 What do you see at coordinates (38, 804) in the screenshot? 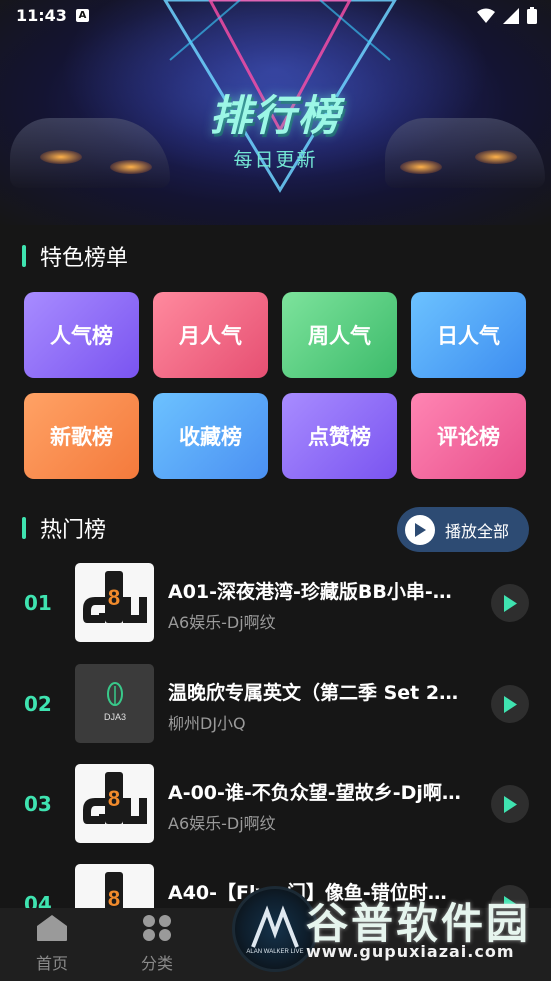
I see `song-rank: 03` at bounding box center [38, 804].